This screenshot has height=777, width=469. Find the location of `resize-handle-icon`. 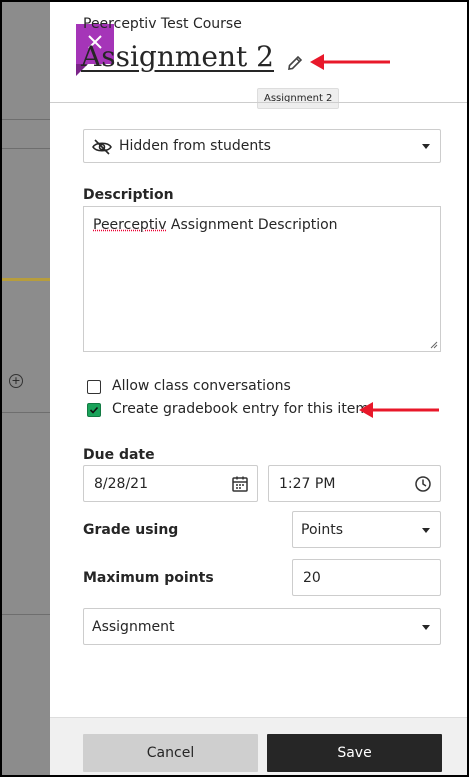

resize-handle-icon is located at coordinates (434, 345).